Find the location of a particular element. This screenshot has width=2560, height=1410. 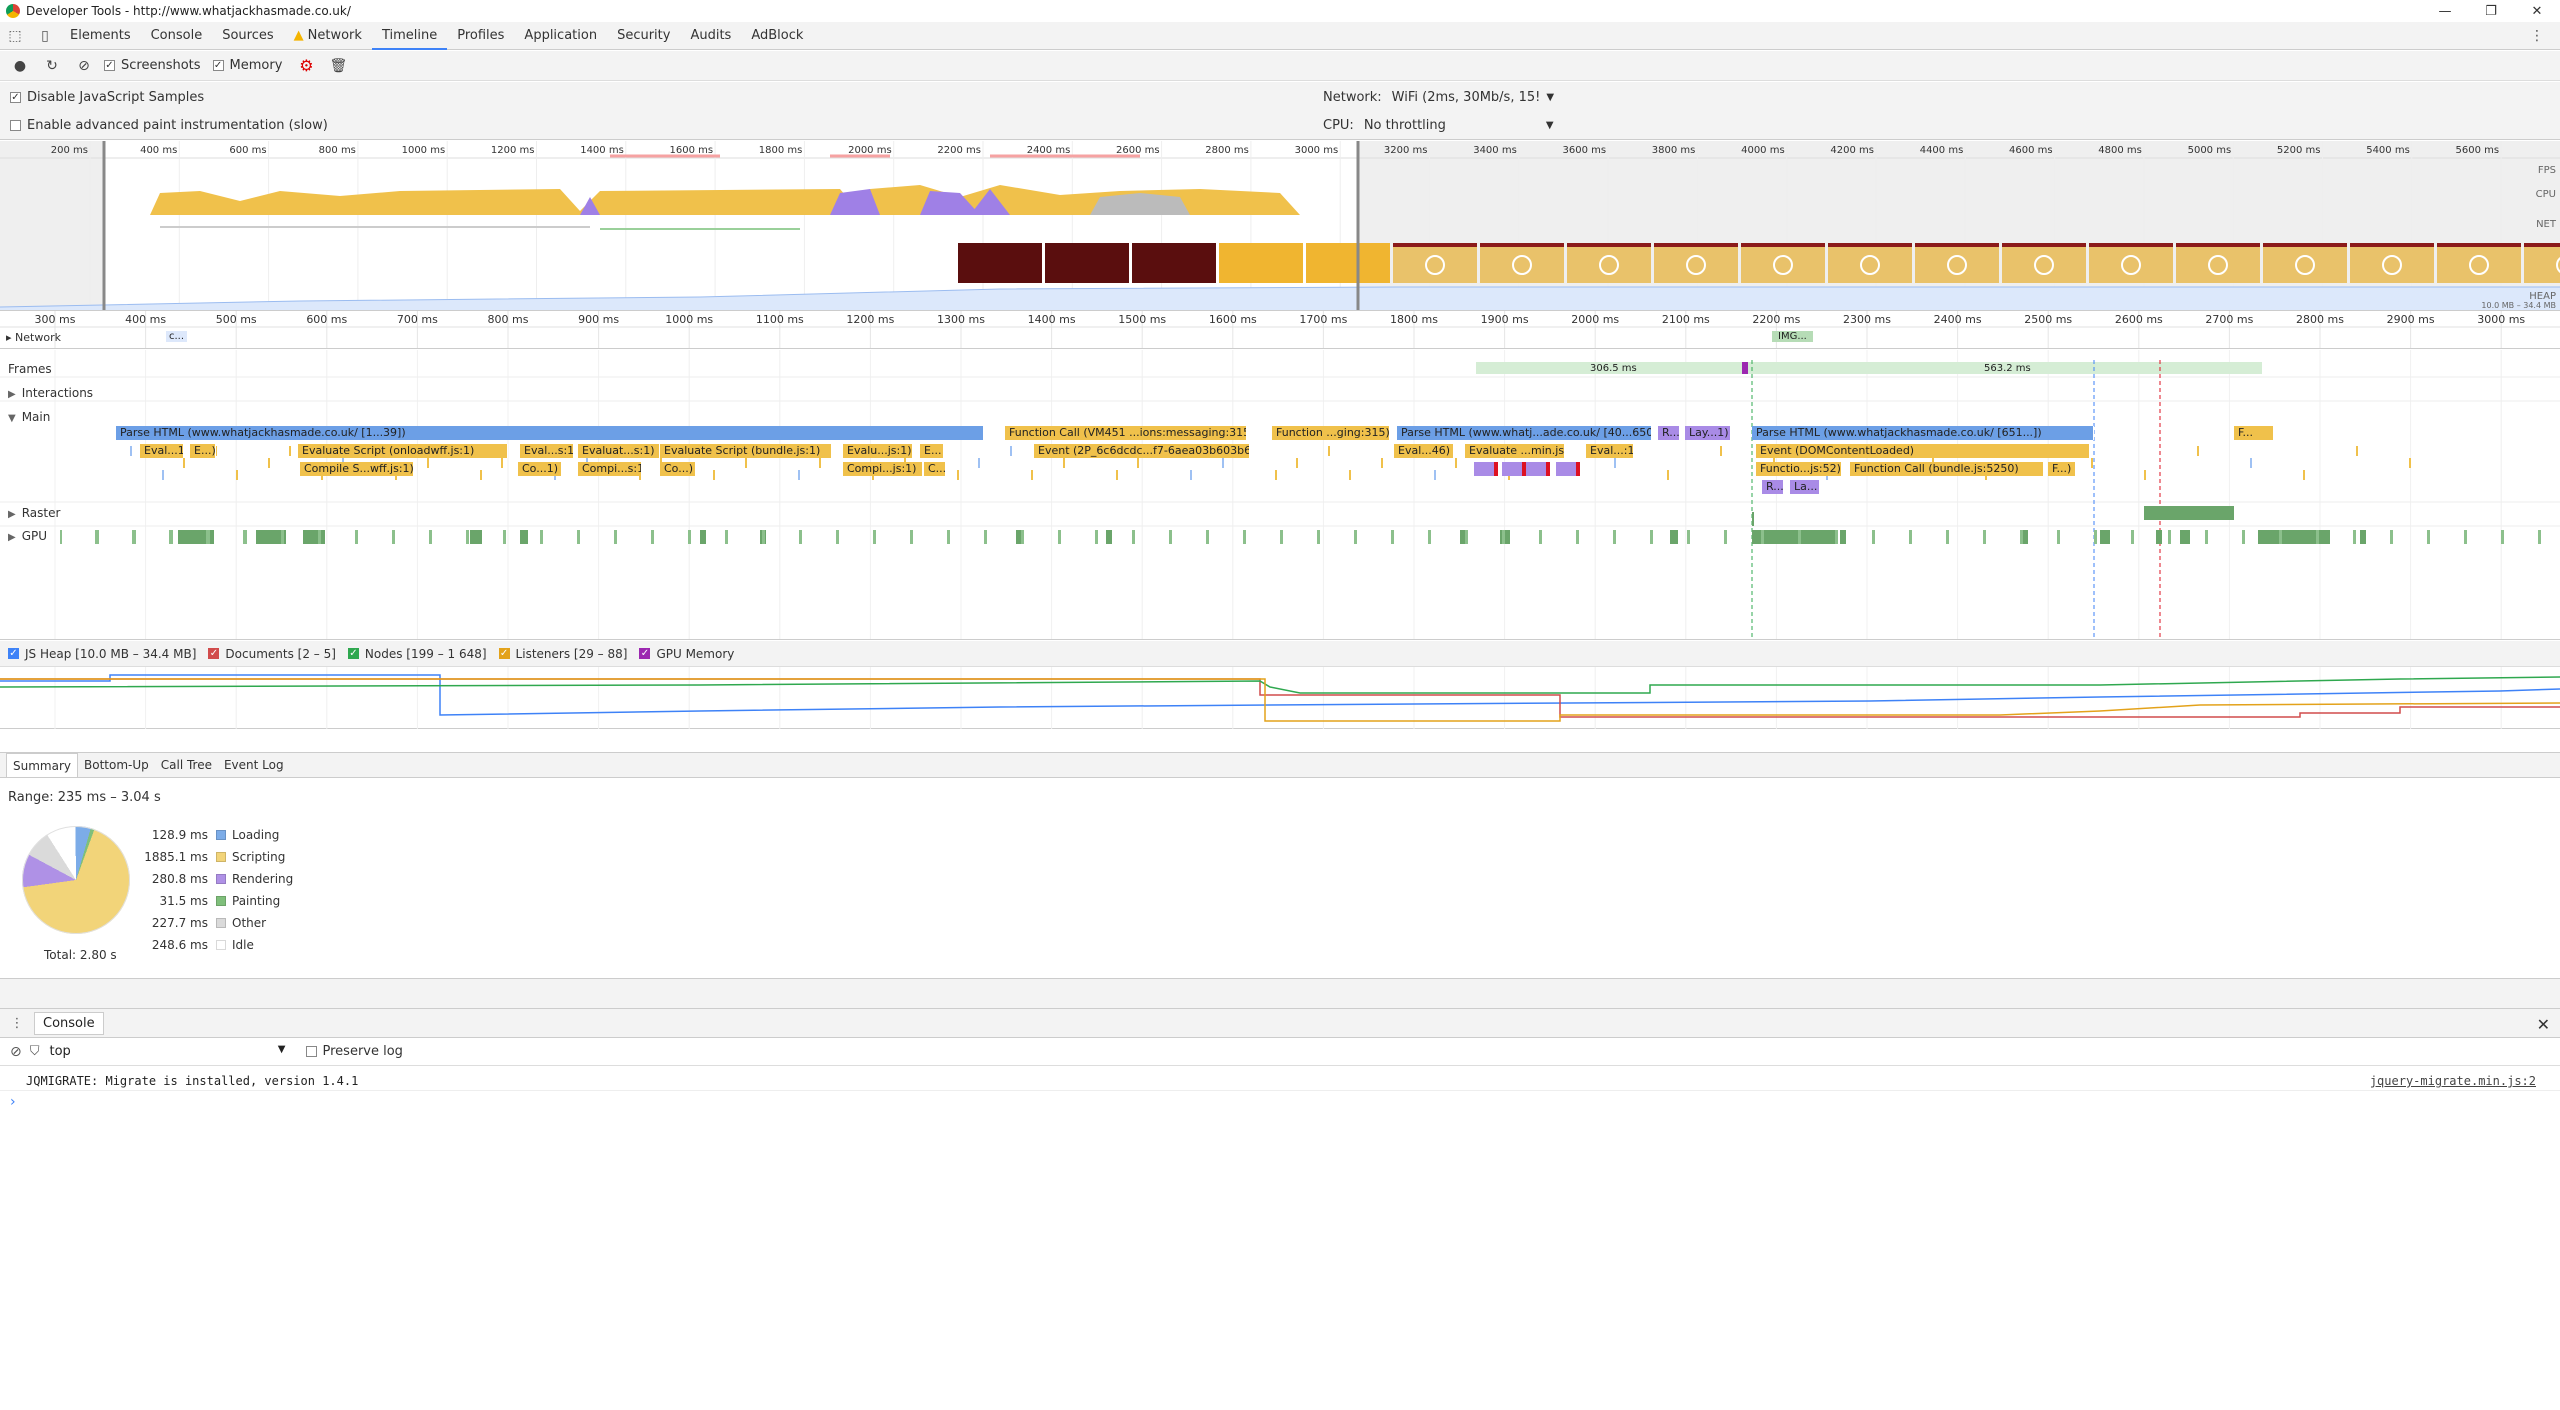

flame-block-row2: Event (DOMContentLoaded) is located at coordinates (1923, 451).